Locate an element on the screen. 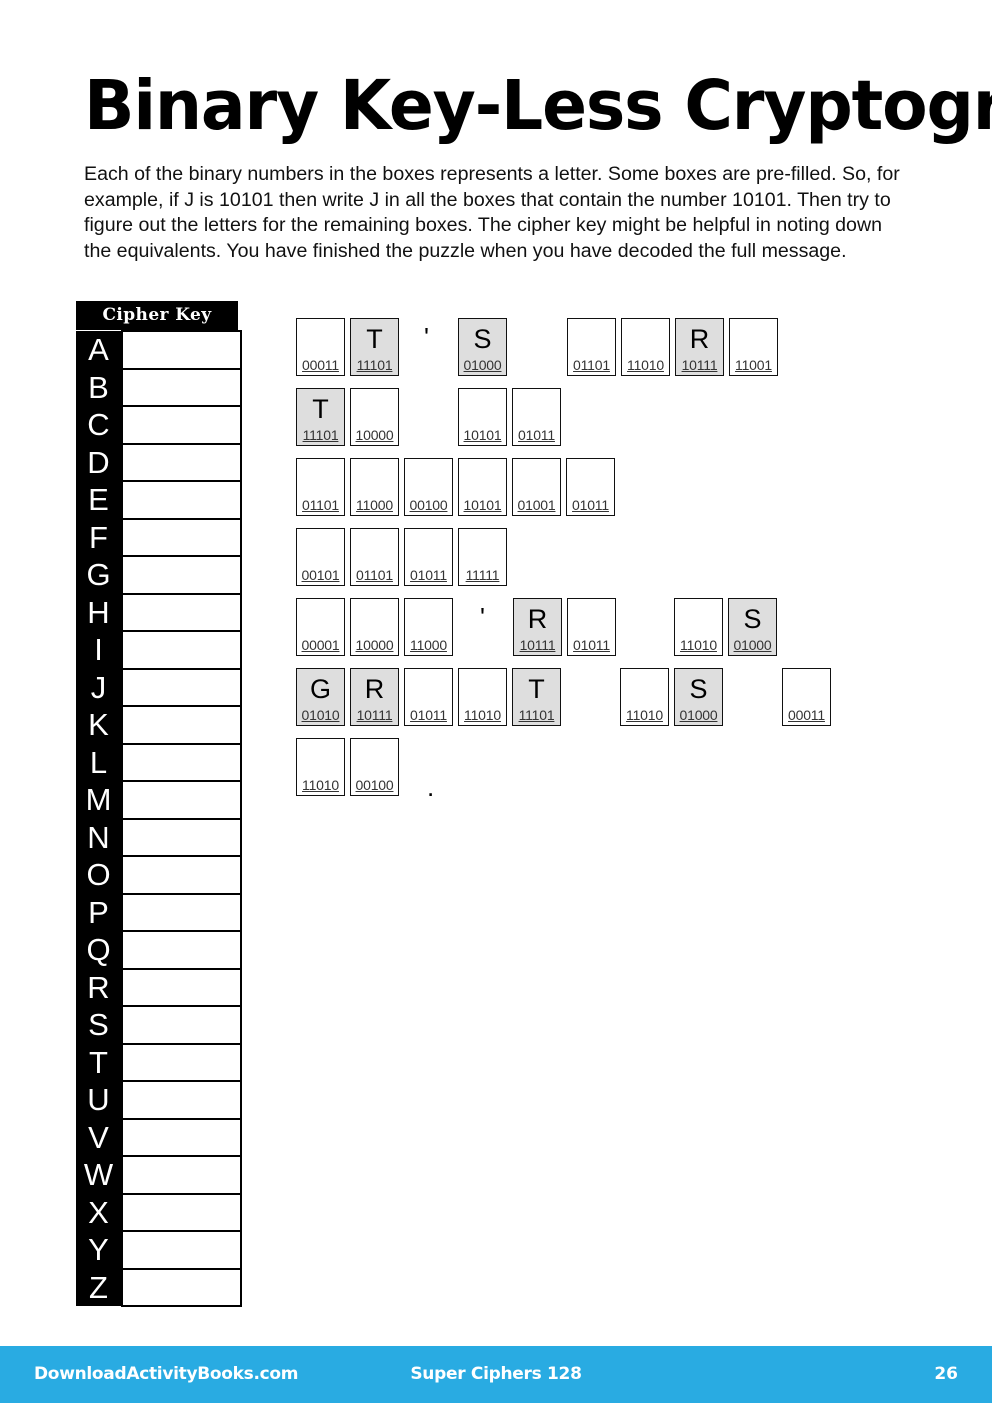  cipher-key-answer-w is located at coordinates (181, 1175).